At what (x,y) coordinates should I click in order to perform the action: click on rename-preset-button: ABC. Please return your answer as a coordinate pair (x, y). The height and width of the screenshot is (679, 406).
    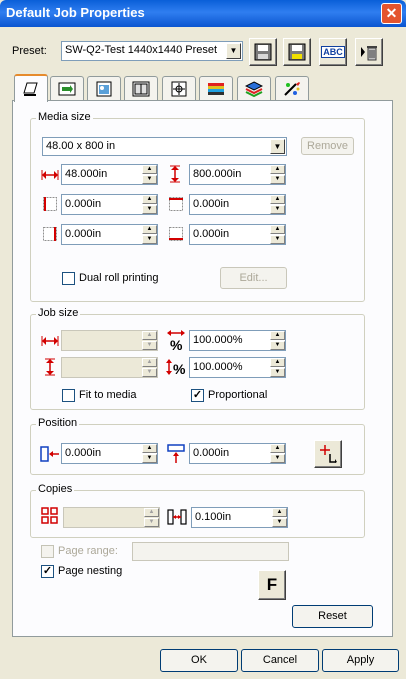
    Looking at the image, I should click on (333, 52).